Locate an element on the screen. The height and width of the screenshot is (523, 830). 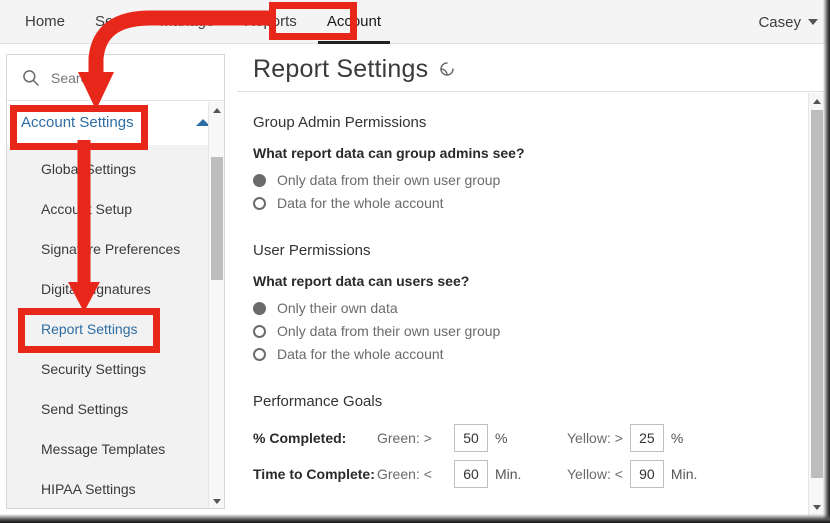
goal-green-operator: Green: > is located at coordinates (404, 438).